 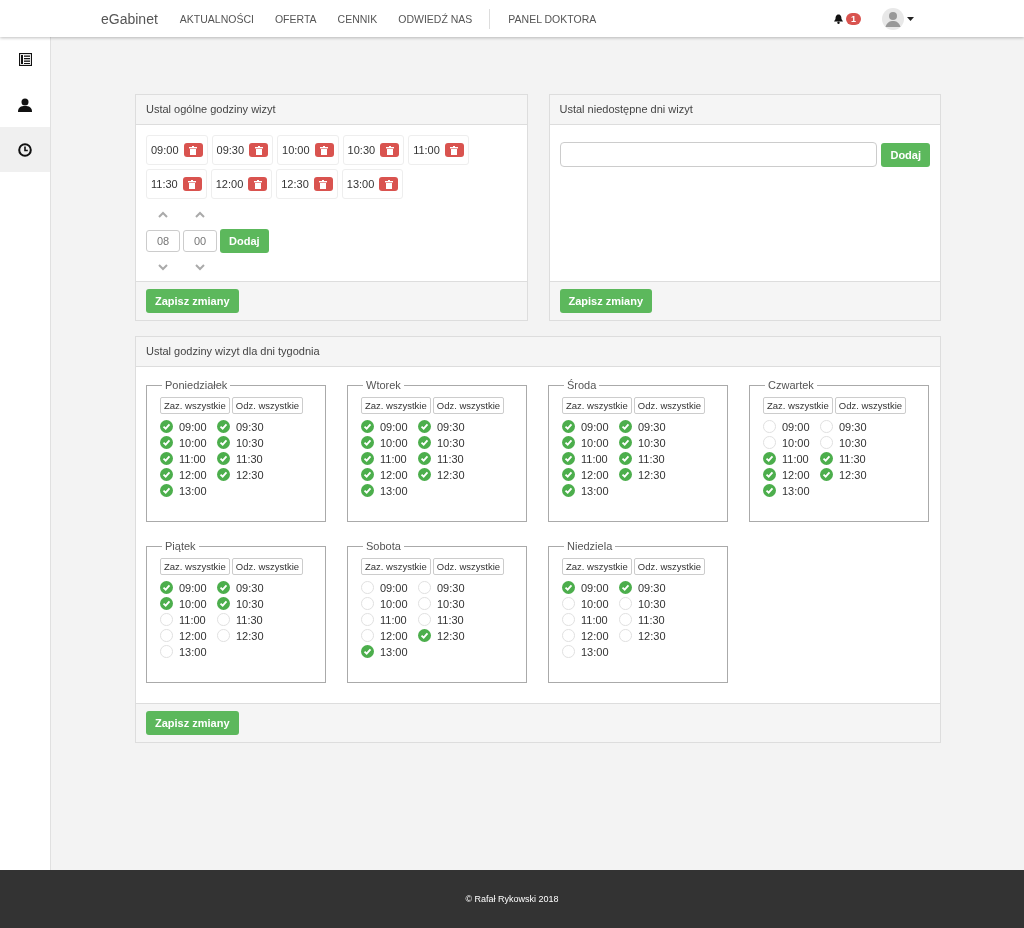 I want to click on brand-logo: eGabinet, so click(x=129, y=18).